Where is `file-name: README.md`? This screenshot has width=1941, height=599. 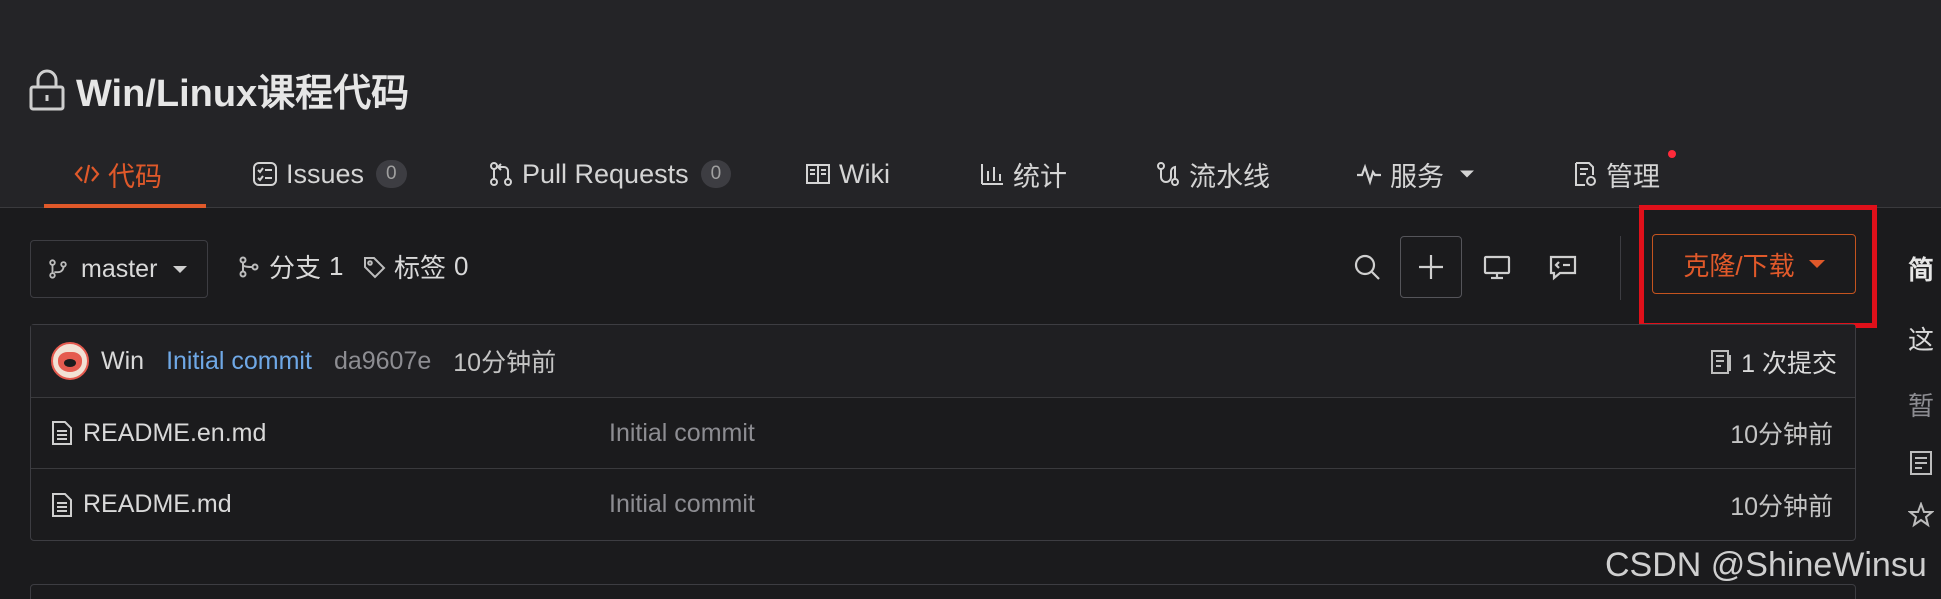
file-name: README.md is located at coordinates (157, 504).